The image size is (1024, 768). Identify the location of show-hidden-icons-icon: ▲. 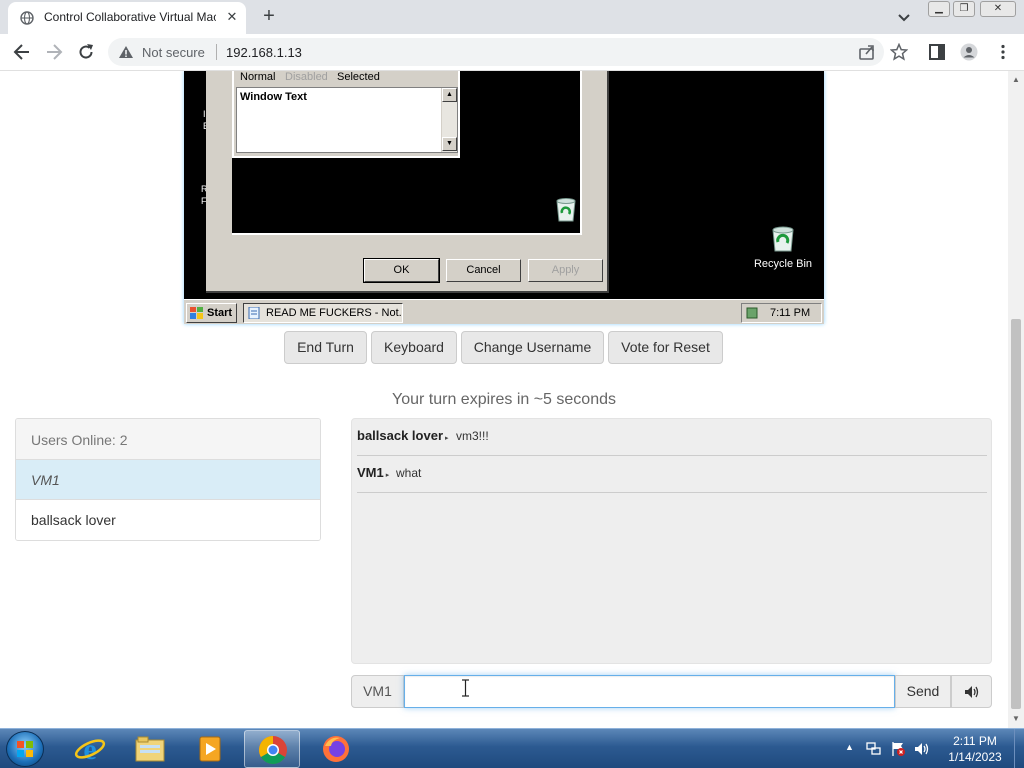
(849, 747).